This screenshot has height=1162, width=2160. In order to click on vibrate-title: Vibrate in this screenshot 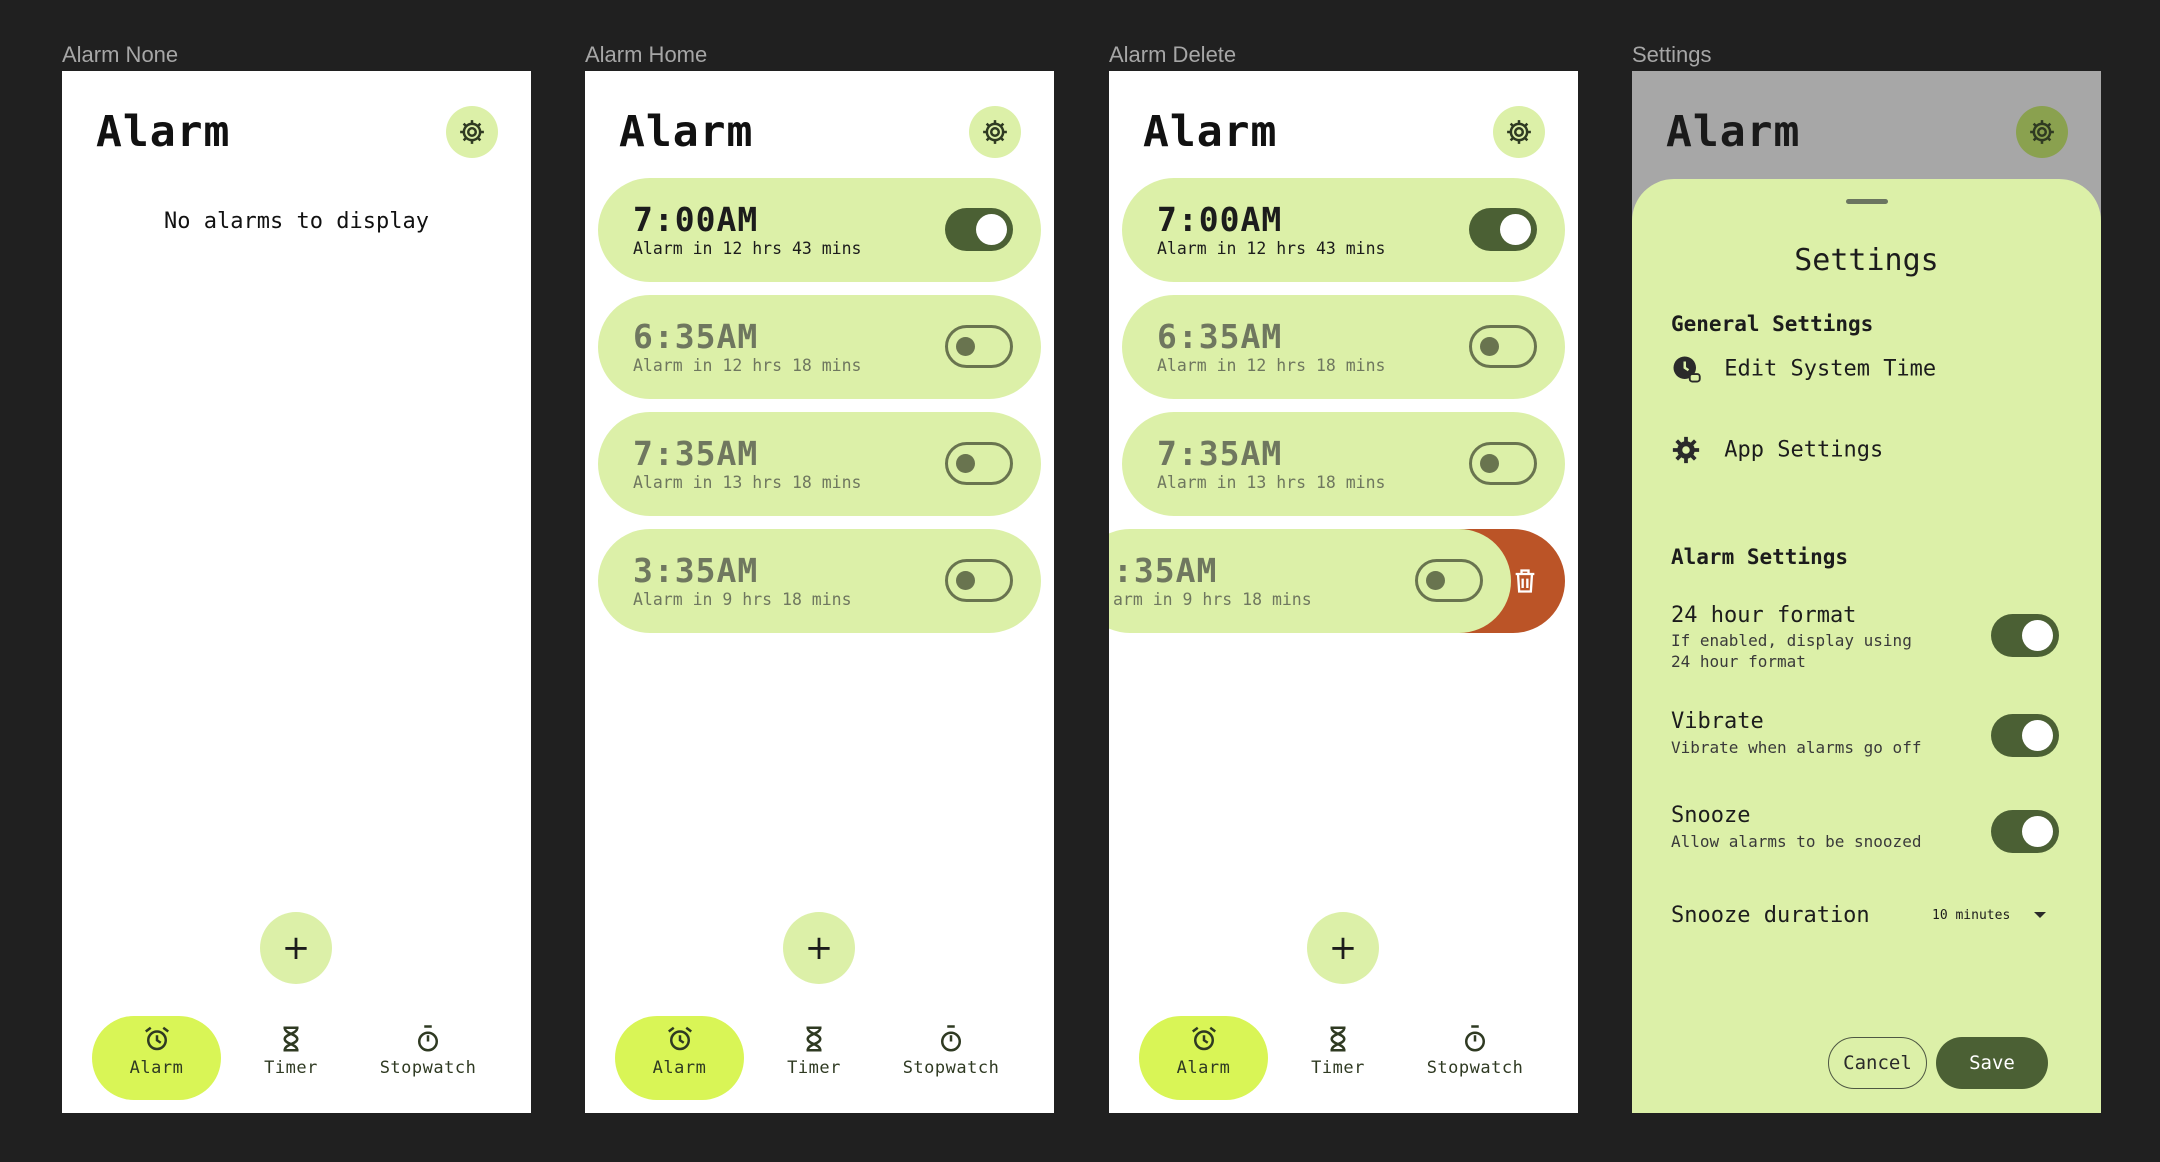, I will do `click(1717, 721)`.